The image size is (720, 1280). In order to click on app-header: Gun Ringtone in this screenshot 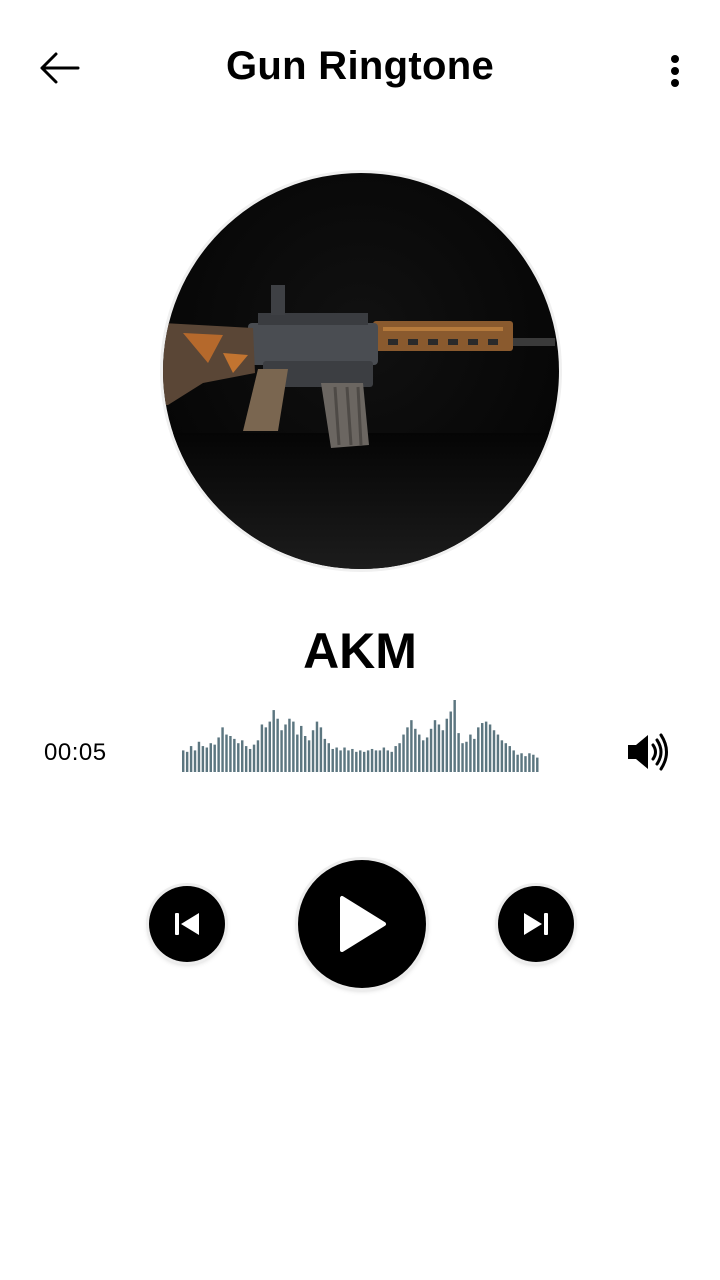, I will do `click(360, 68)`.